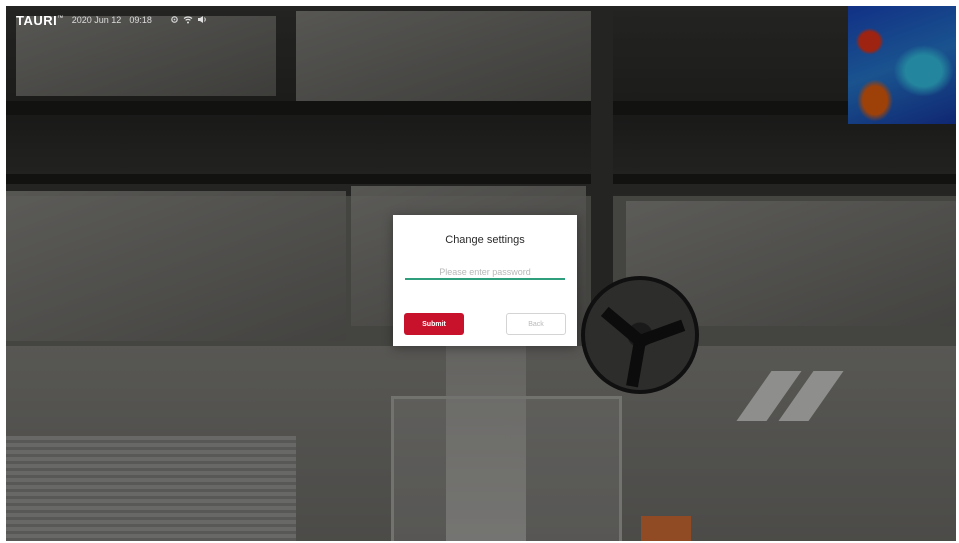 The height and width of the screenshot is (543, 959). Describe the element at coordinates (96, 20) in the screenshot. I see `date-label: 2020 Jun 12` at that location.